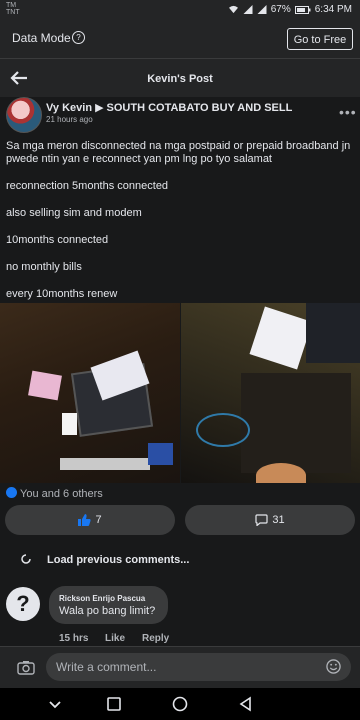  I want to click on comment-button: 31, so click(270, 520).